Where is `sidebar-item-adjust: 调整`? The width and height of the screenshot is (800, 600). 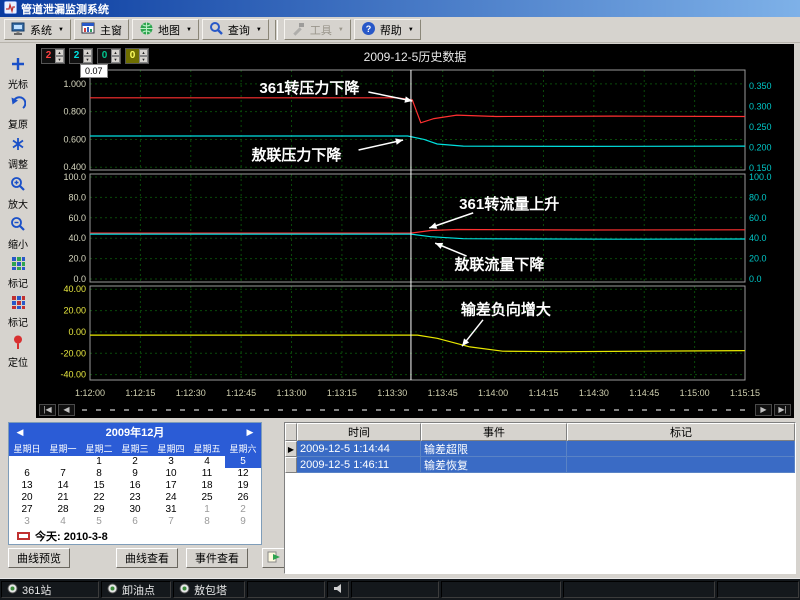
sidebar-item-adjust: 调整 is located at coordinates (18, 153).